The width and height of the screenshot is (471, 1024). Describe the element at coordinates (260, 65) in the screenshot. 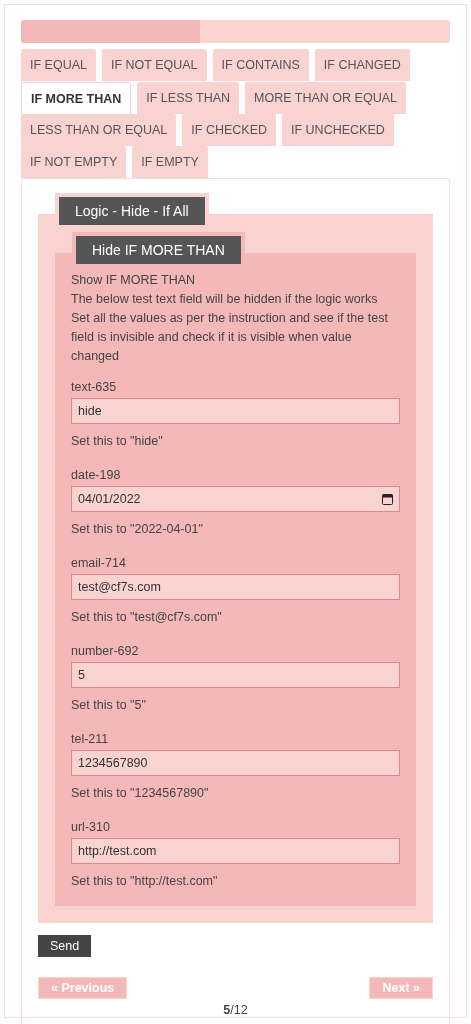

I see `tab: IF CONTAINS` at that location.